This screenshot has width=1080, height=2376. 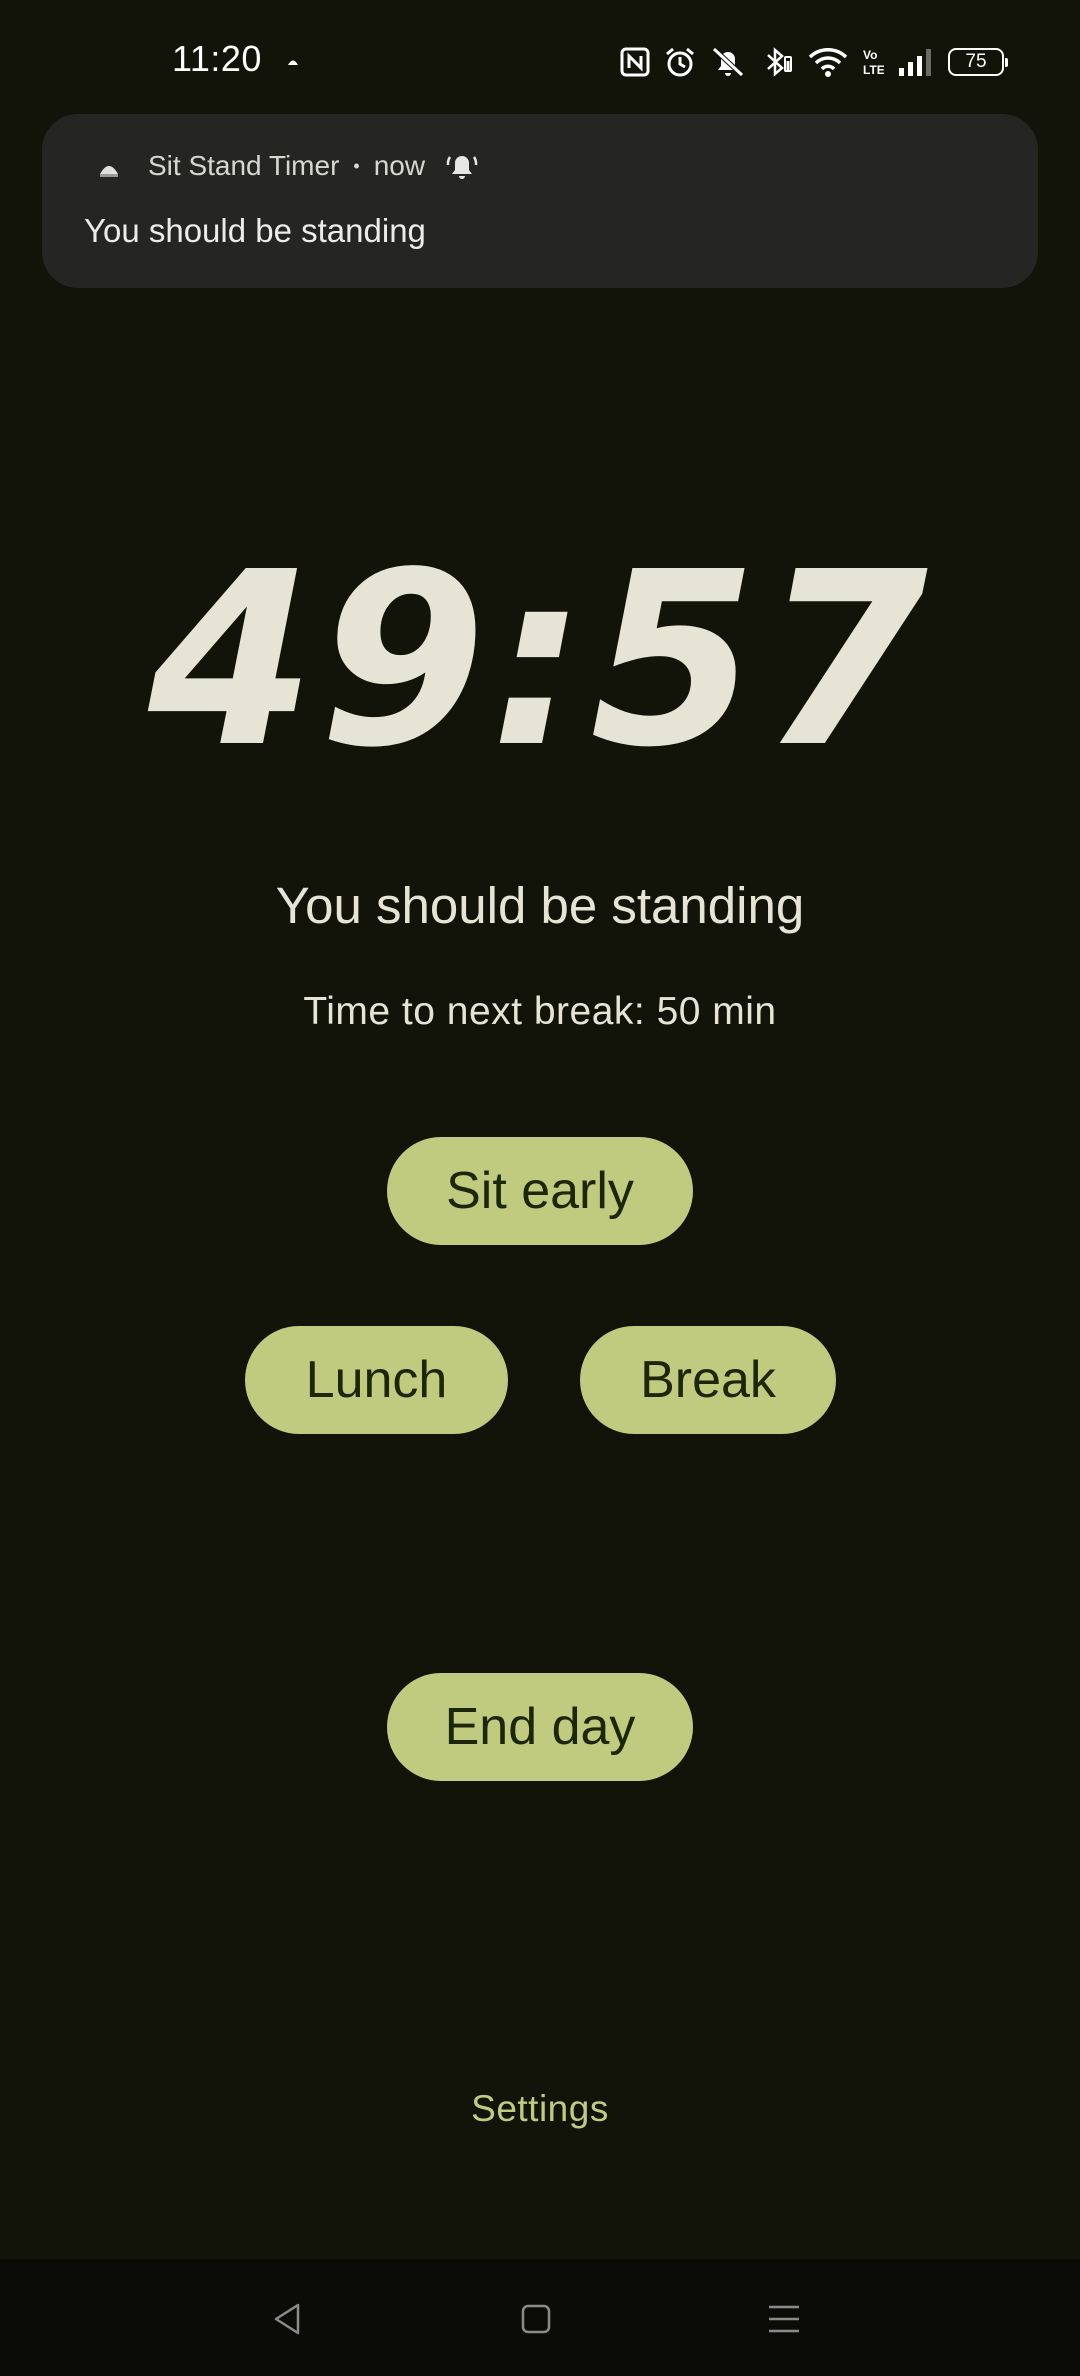 I want to click on battery-icon: 75, so click(x=978, y=62).